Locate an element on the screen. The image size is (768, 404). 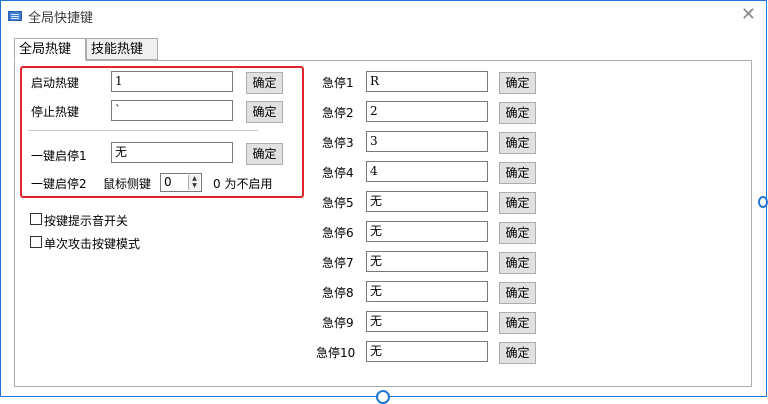
emergency-stop-confirm-button-8: 确定 is located at coordinates (517, 293).